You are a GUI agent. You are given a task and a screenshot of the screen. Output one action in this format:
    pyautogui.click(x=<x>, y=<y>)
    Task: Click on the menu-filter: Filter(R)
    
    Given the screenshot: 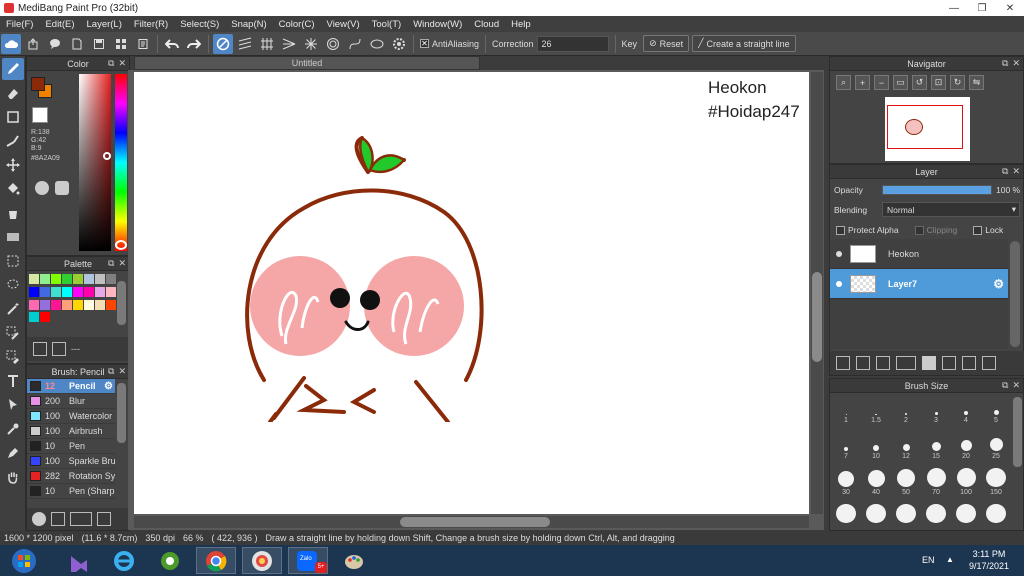 What is the action you would take?
    pyautogui.click(x=151, y=24)
    